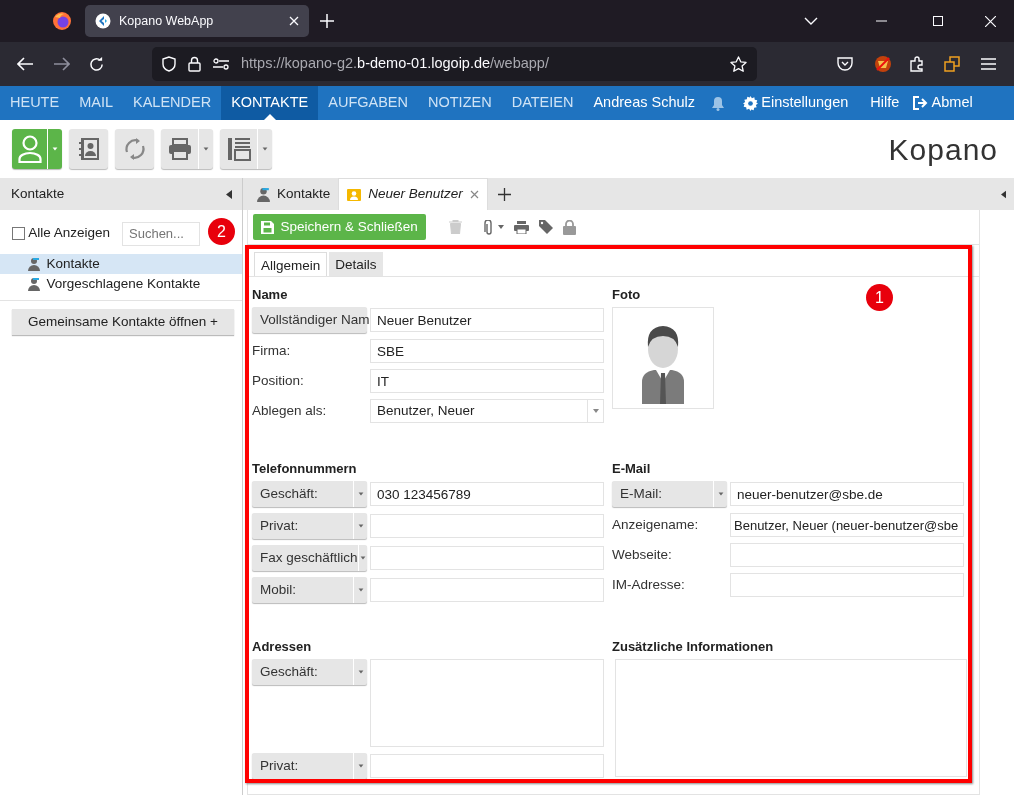 This screenshot has height=795, width=1014. I want to click on shared-contacts-button: Gemeinsame Kontakte öffnen +, so click(123, 322).